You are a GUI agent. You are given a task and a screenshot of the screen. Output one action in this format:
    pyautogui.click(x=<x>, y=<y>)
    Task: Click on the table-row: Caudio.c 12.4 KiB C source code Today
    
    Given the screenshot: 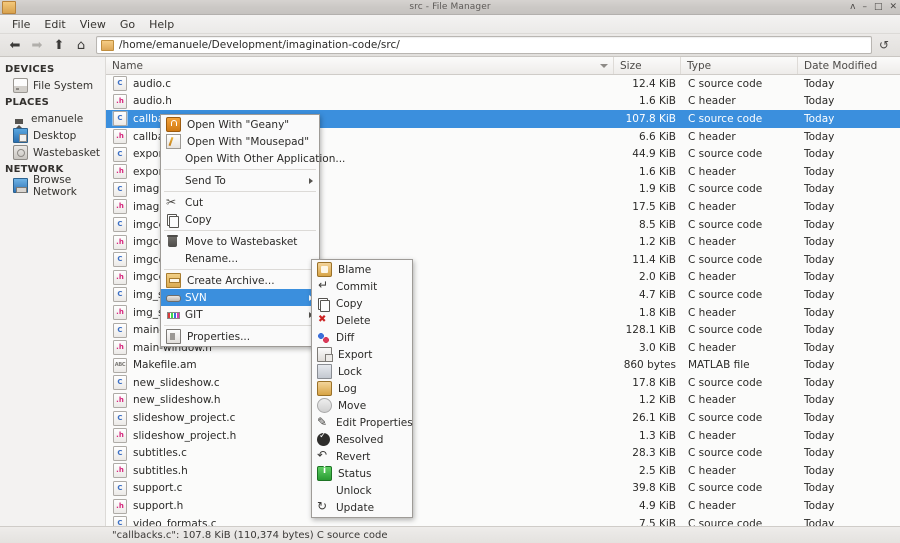 What is the action you would take?
    pyautogui.click(x=503, y=84)
    